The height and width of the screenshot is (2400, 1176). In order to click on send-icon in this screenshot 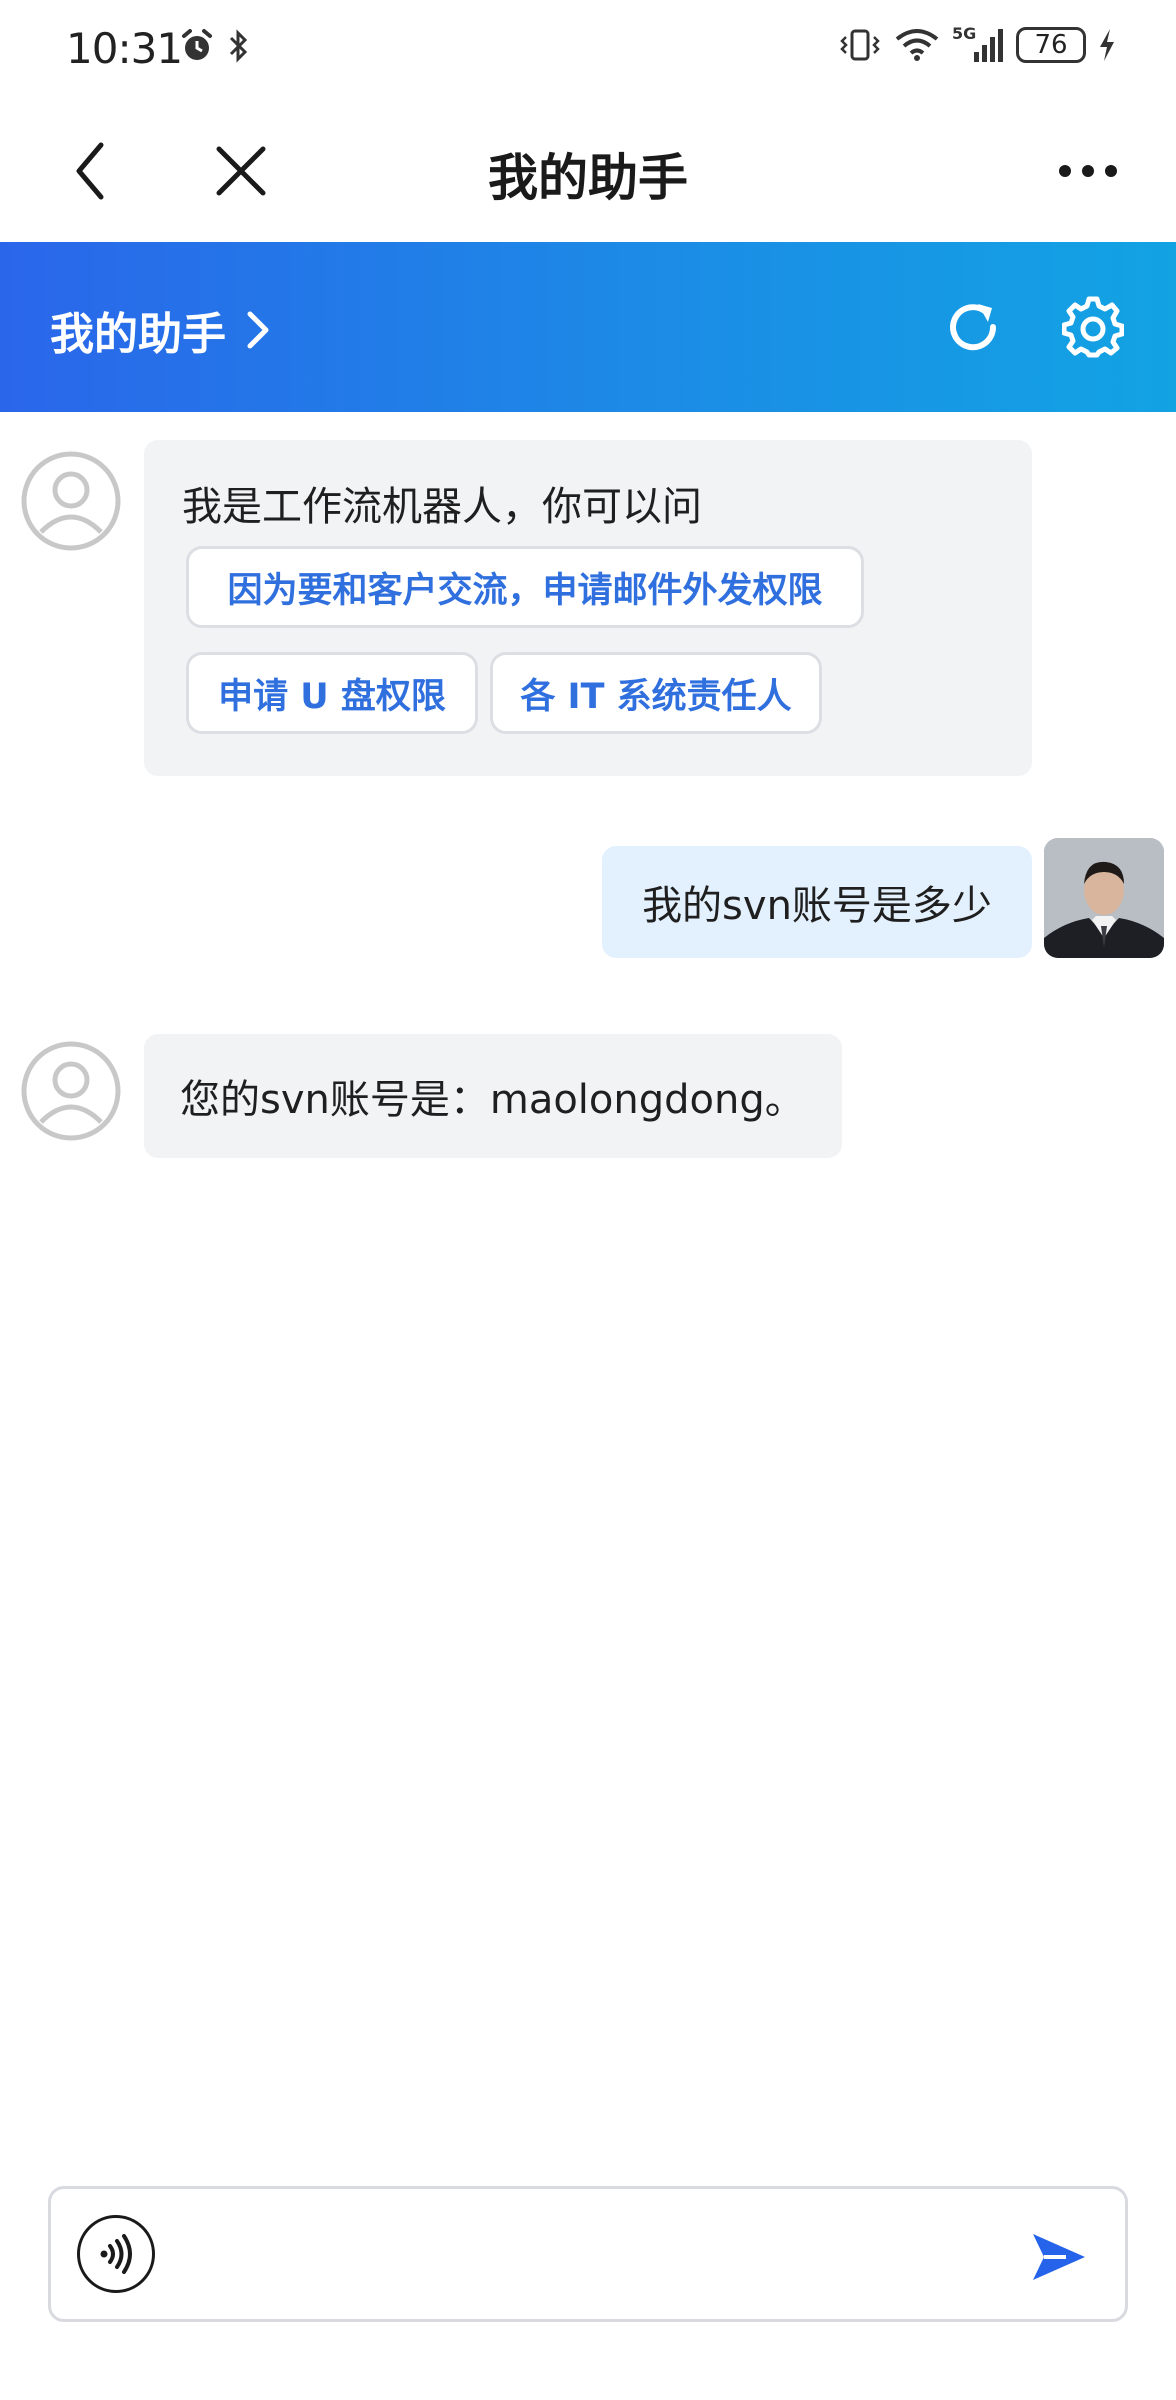, I will do `click(1059, 2257)`.